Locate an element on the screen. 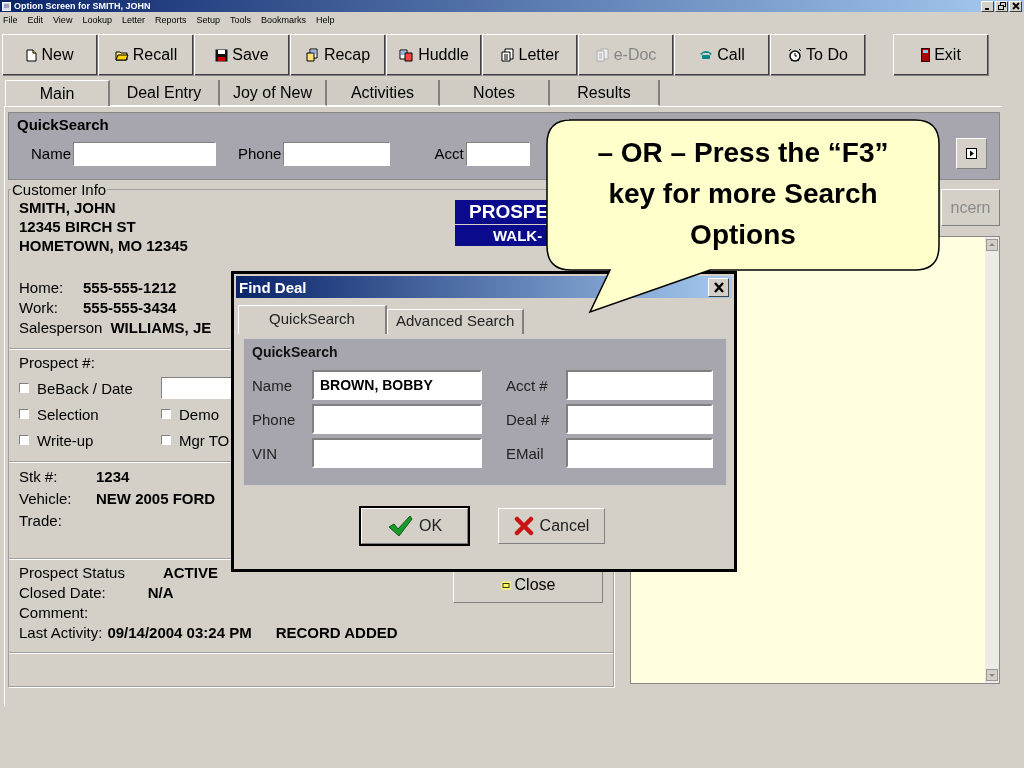 The width and height of the screenshot is (1024, 768). field-label: Home: is located at coordinates (42, 288).